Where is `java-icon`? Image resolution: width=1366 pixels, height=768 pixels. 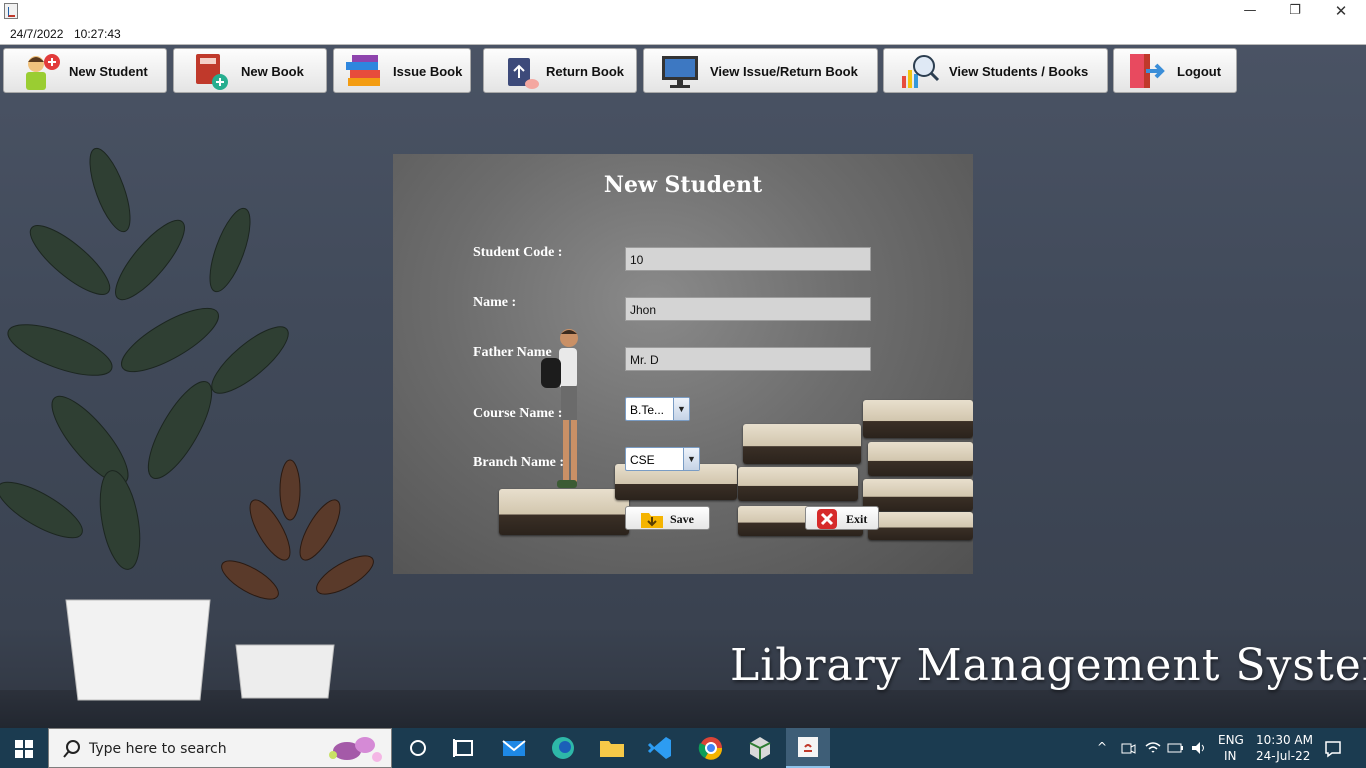 java-icon is located at coordinates (808, 747).